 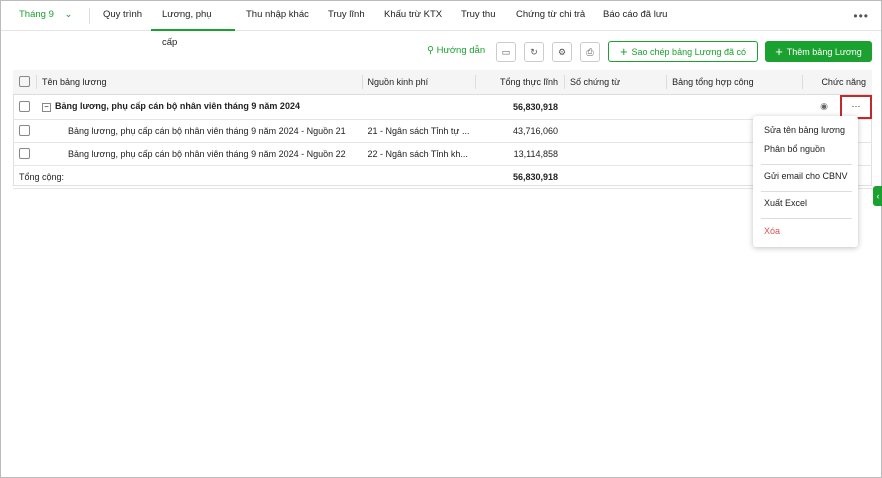 I want to click on keyboard-button: ▭, so click(x=506, y=52).